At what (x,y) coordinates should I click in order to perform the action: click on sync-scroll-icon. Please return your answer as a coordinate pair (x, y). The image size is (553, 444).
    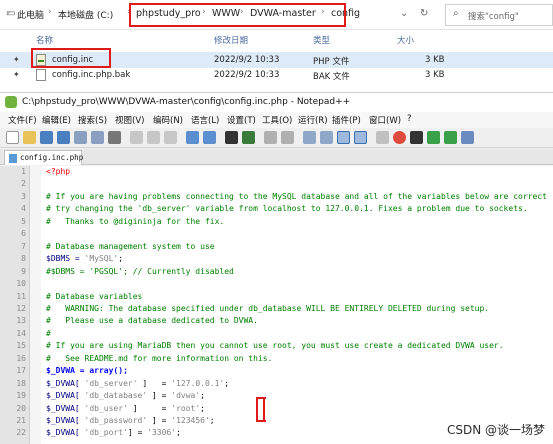
    Looking at the image, I should click on (309, 137).